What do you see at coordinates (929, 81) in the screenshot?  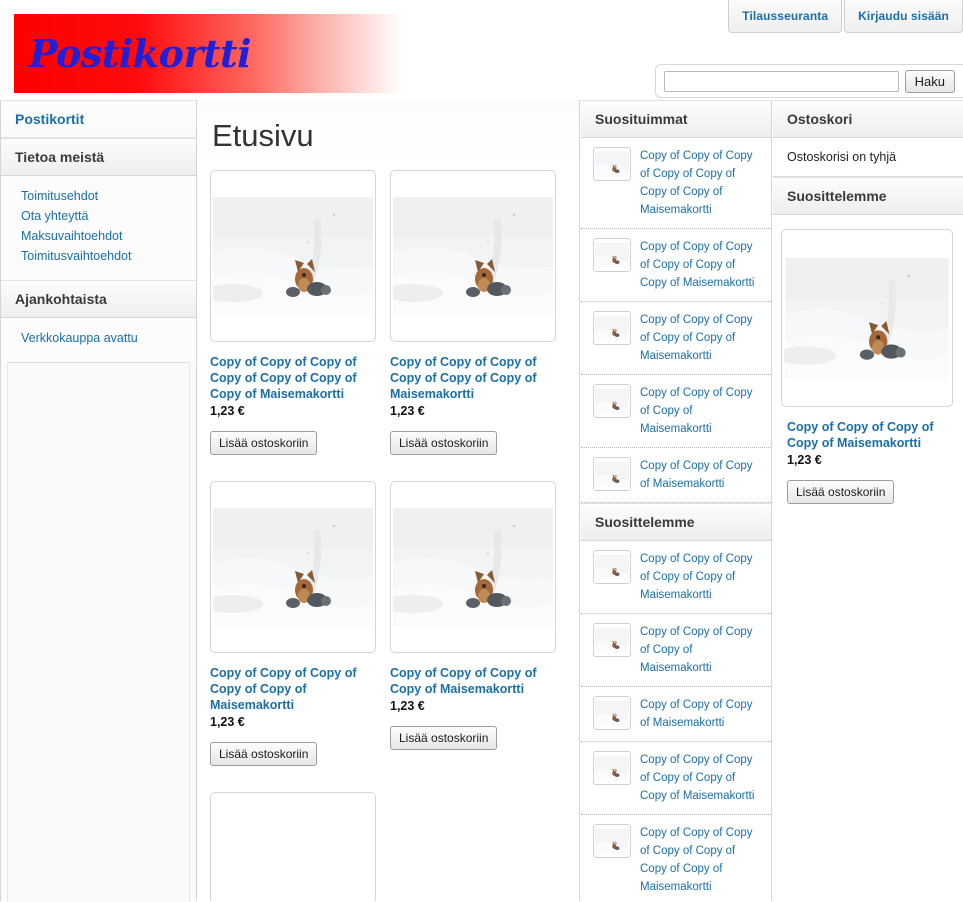 I see `search-submit-button: Haku` at bounding box center [929, 81].